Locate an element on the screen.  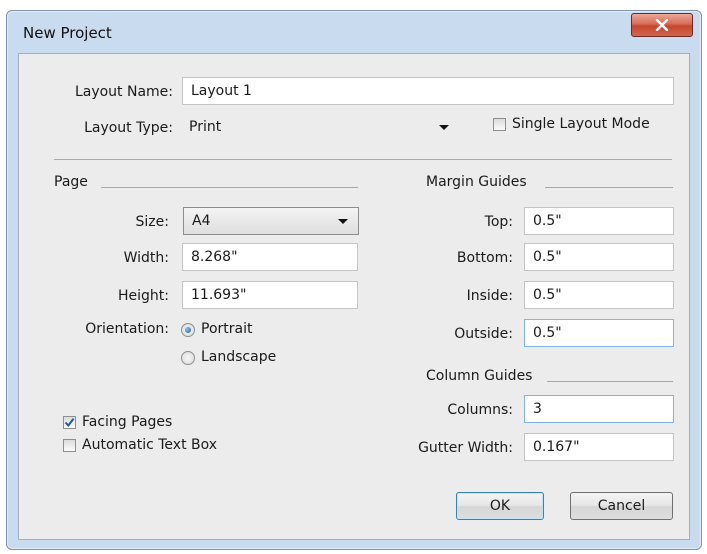
single-layout-mode-checkbox: Single Layout Mode is located at coordinates (588, 125).